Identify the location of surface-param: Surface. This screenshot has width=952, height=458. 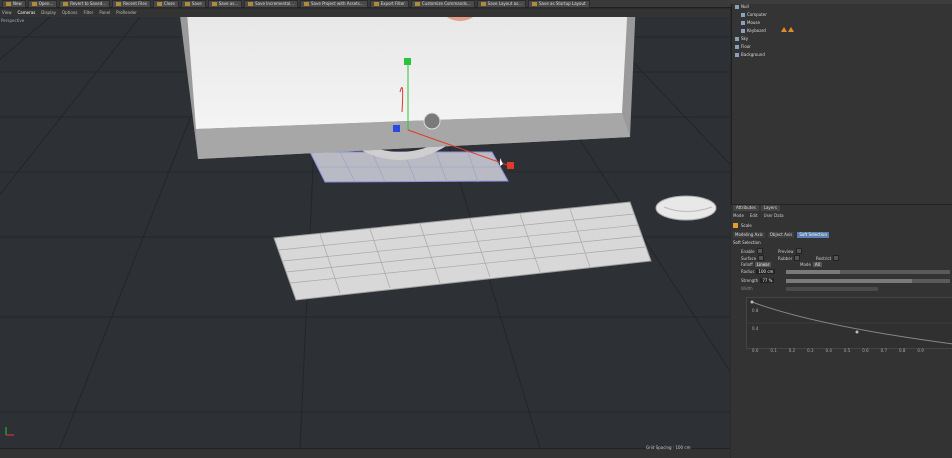
(753, 258).